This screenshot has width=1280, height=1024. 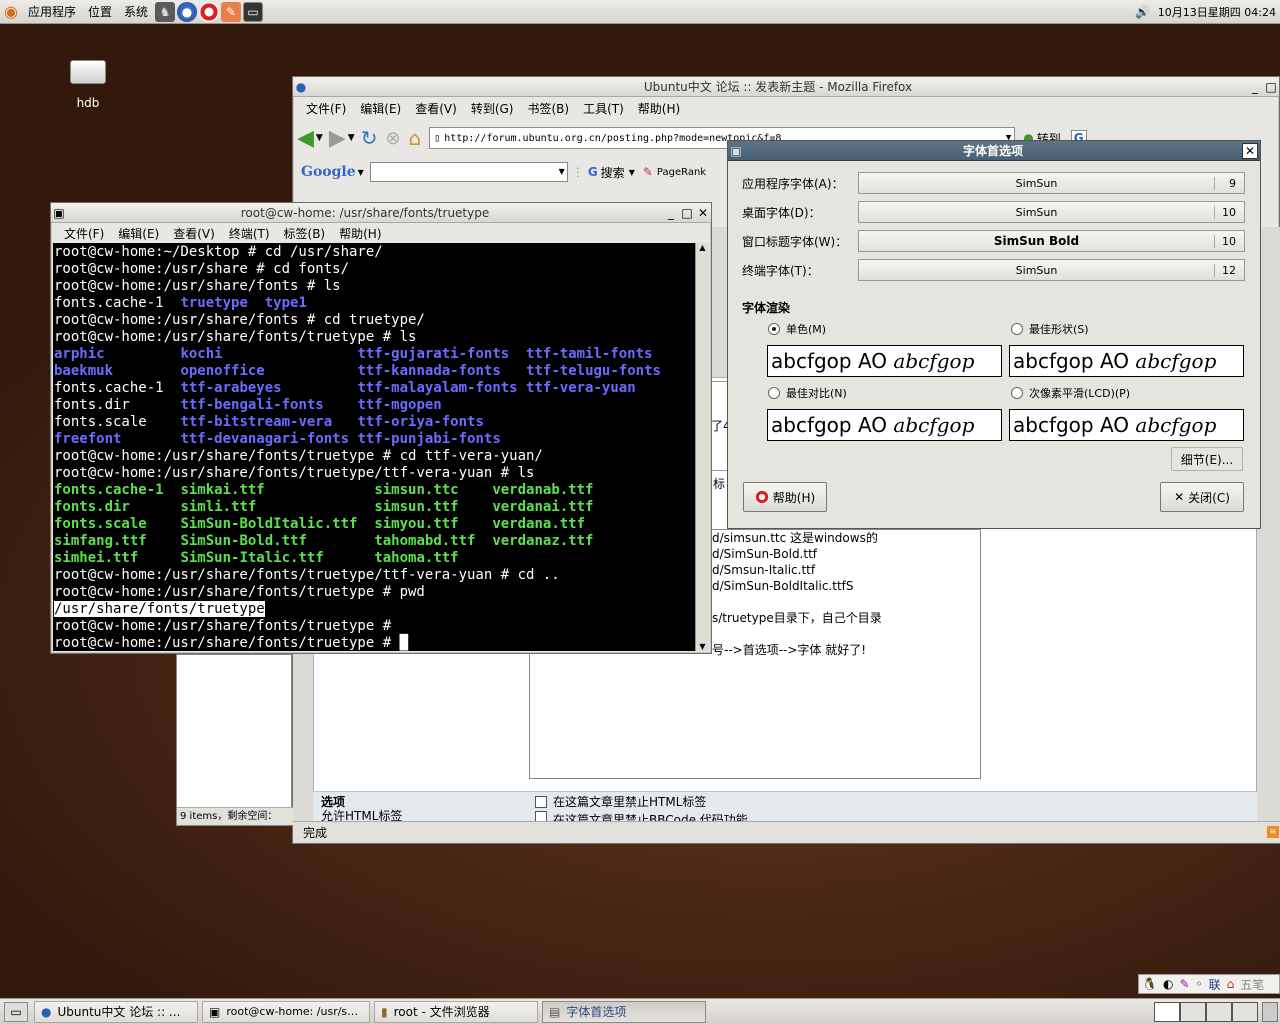 What do you see at coordinates (785, 497) in the screenshot?
I see `help-button: 帮助(H)` at bounding box center [785, 497].